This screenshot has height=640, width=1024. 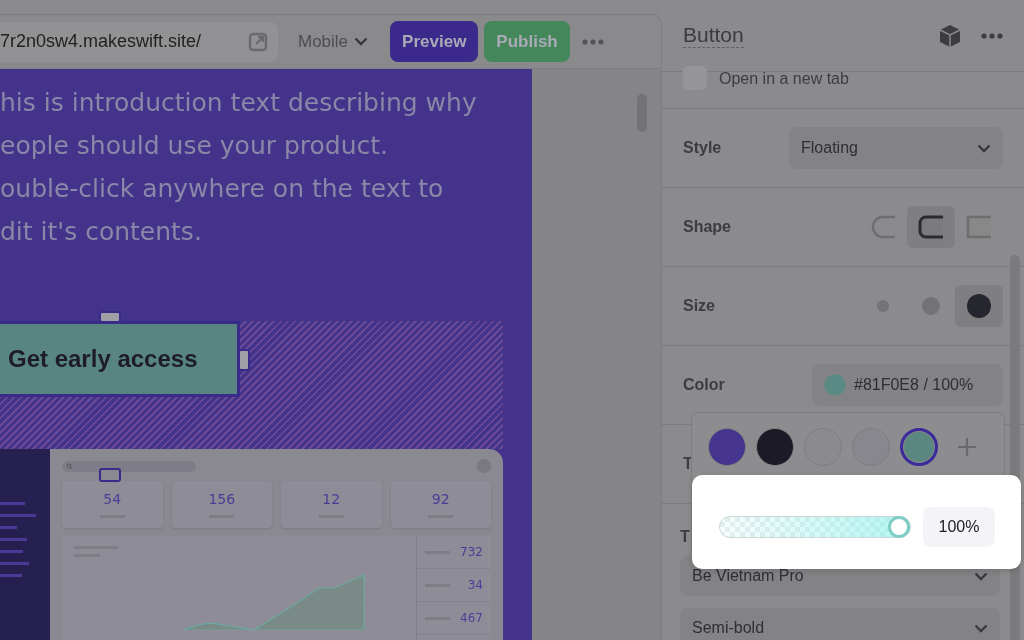 What do you see at coordinates (685, 537) in the screenshot?
I see `field-label: T` at bounding box center [685, 537].